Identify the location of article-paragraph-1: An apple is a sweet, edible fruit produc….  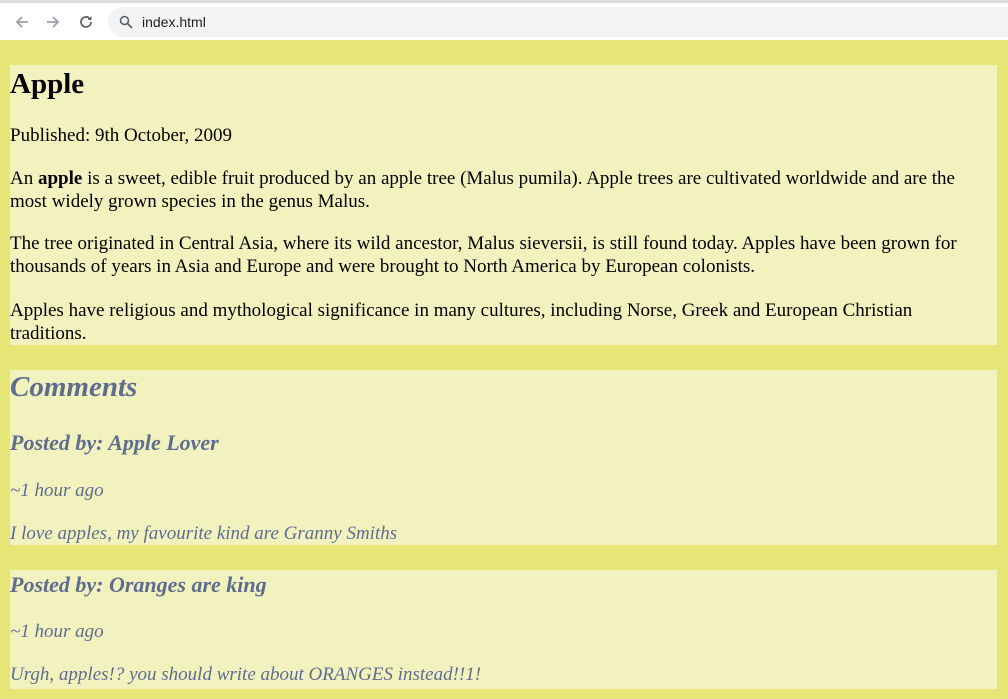
(482, 190).